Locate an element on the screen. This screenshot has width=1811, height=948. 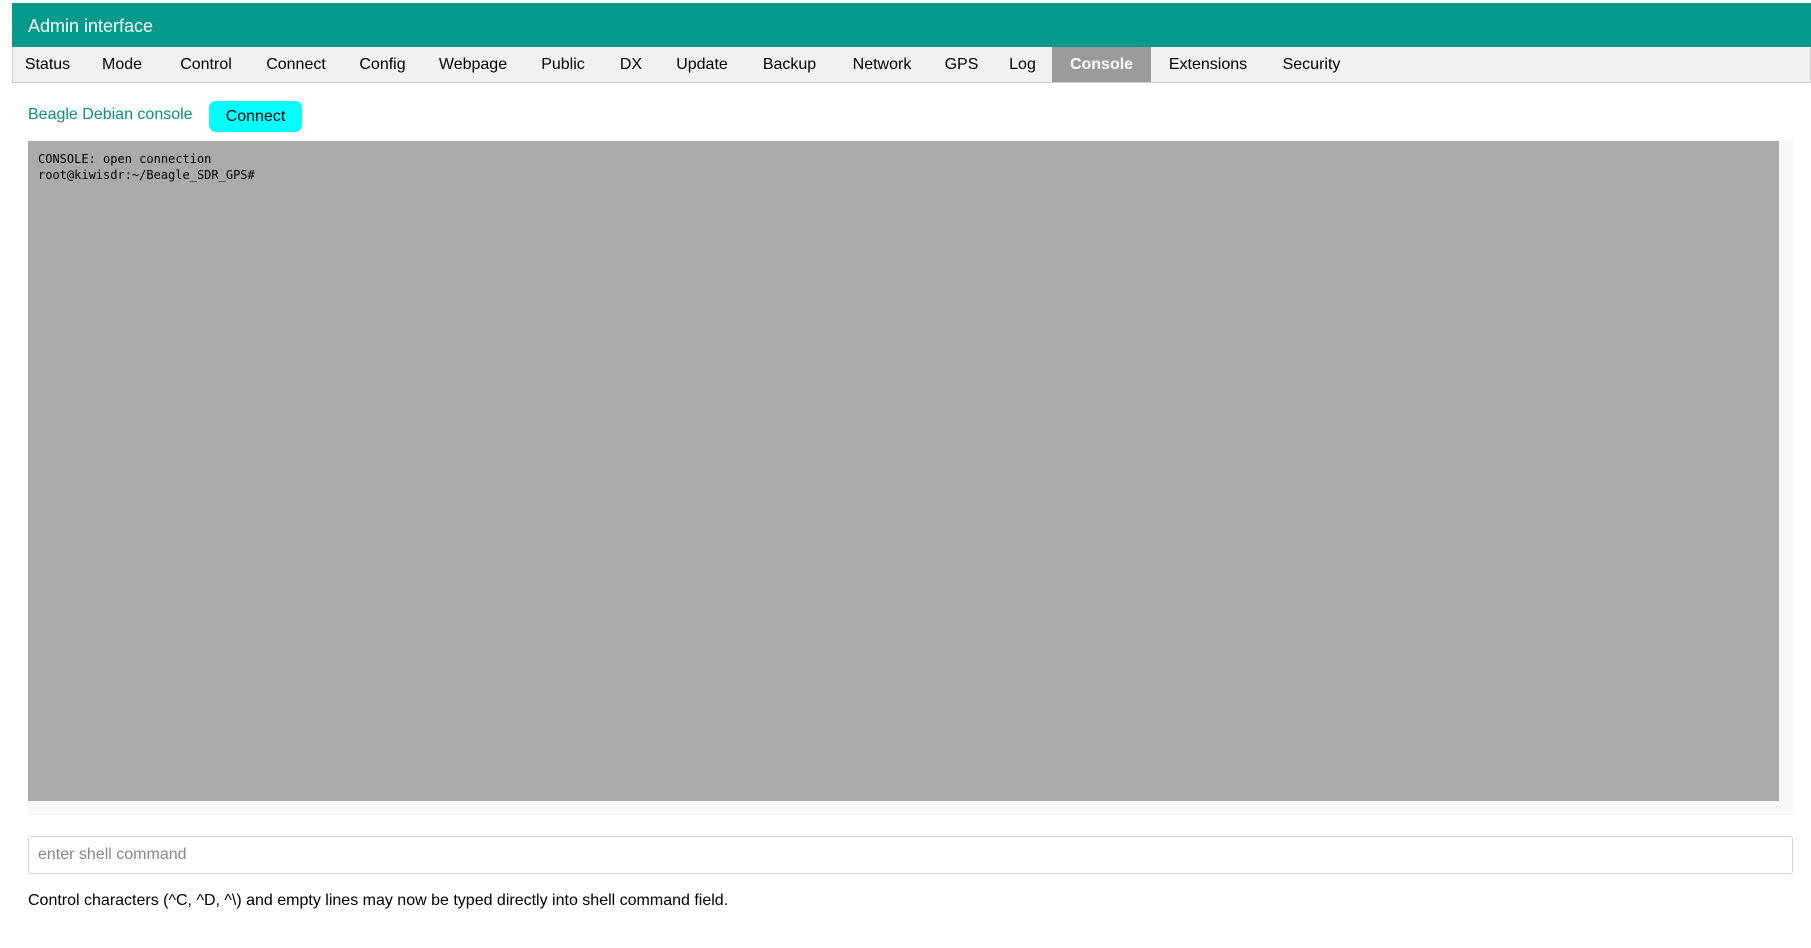
console-line: root@kiwisdr:~/Beagle_SDR_GPS# is located at coordinates (146, 175).